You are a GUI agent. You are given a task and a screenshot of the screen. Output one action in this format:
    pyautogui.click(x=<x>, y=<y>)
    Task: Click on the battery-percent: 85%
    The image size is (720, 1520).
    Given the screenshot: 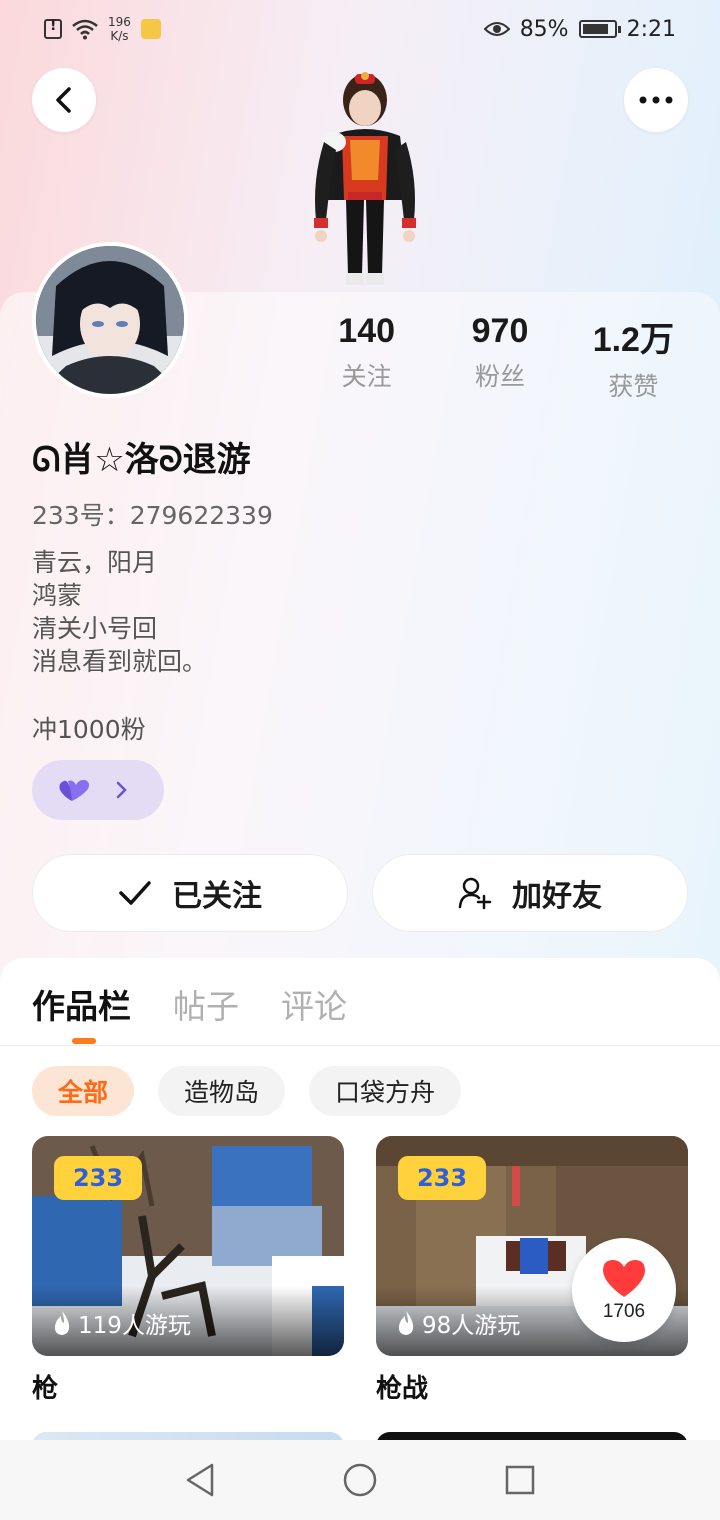 What is the action you would take?
    pyautogui.click(x=544, y=29)
    